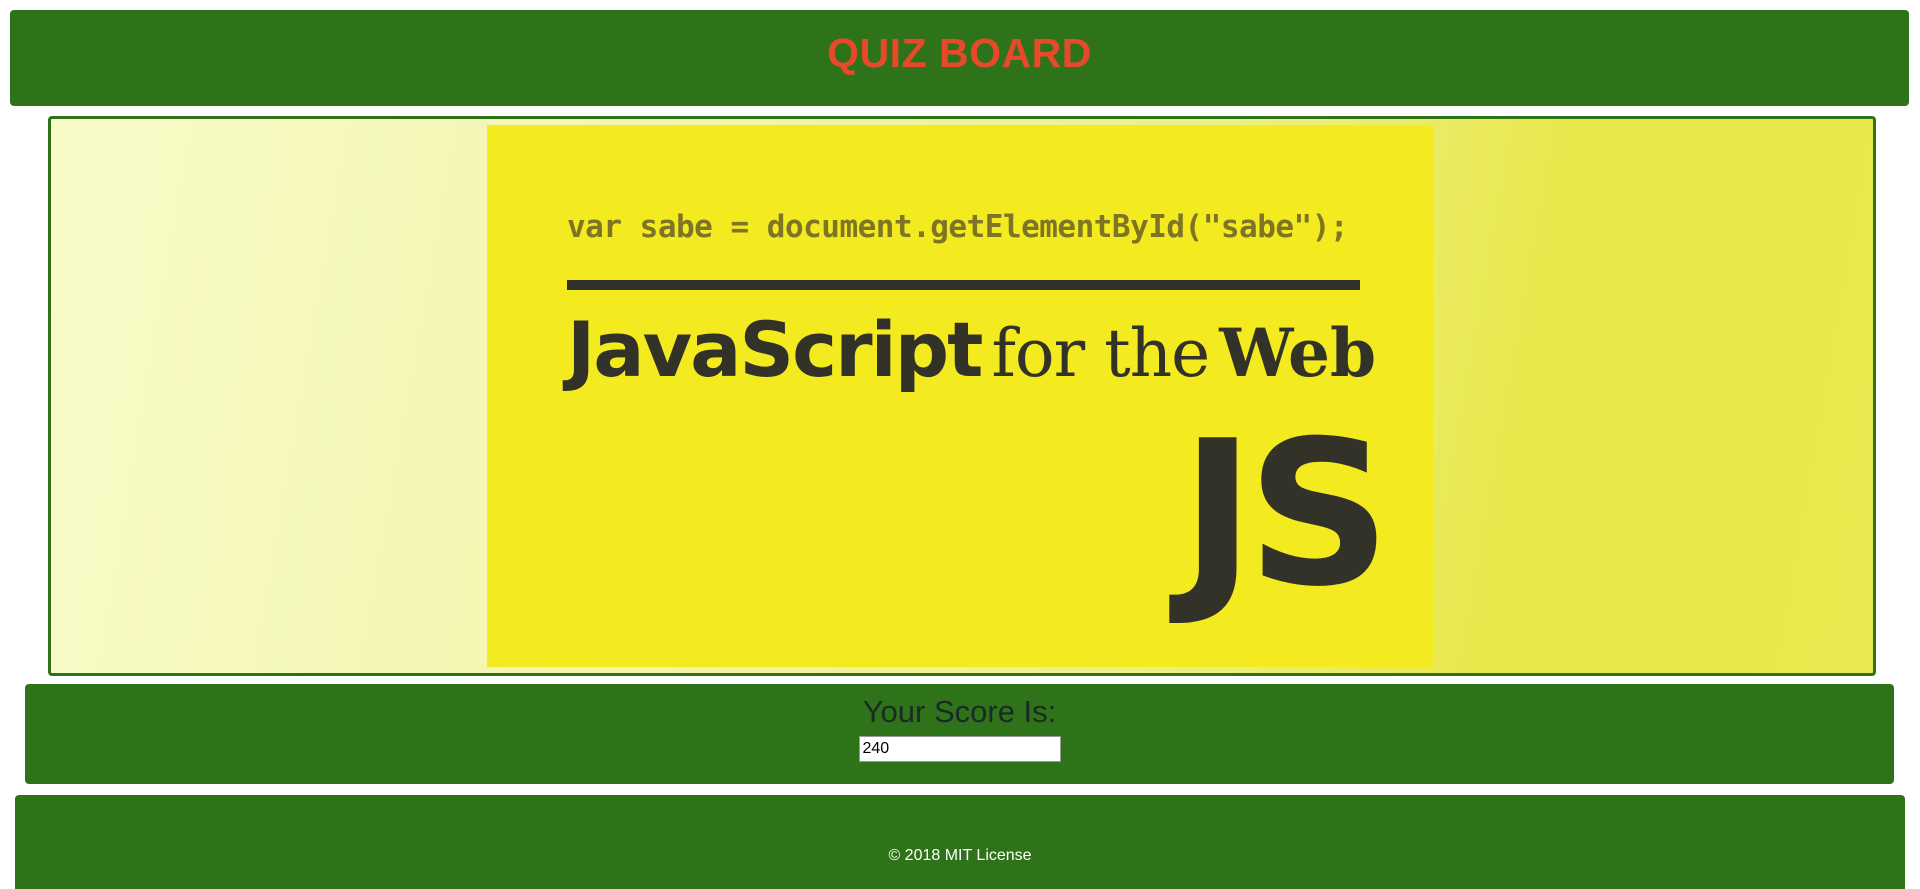 This screenshot has height=889, width=1920. I want to click on footer-copyright: © 2018 MIT License, so click(960, 855).